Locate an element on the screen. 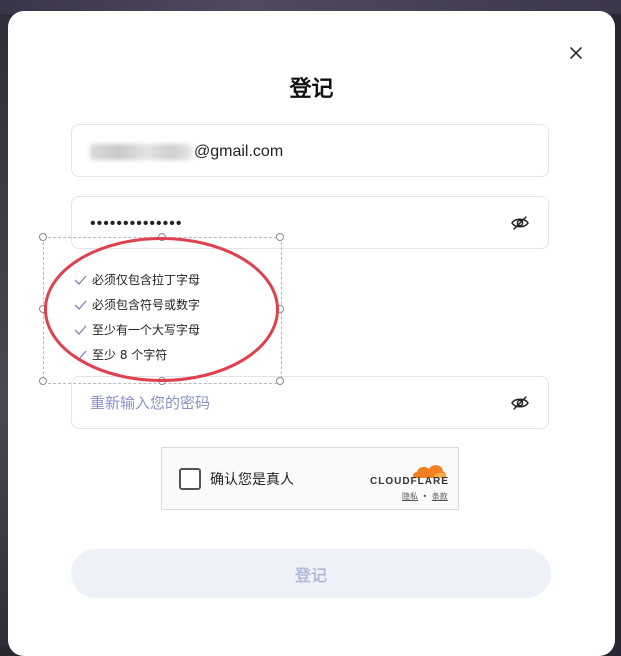 This screenshot has width=621, height=656. register-submit-button: 登记 is located at coordinates (311, 573).